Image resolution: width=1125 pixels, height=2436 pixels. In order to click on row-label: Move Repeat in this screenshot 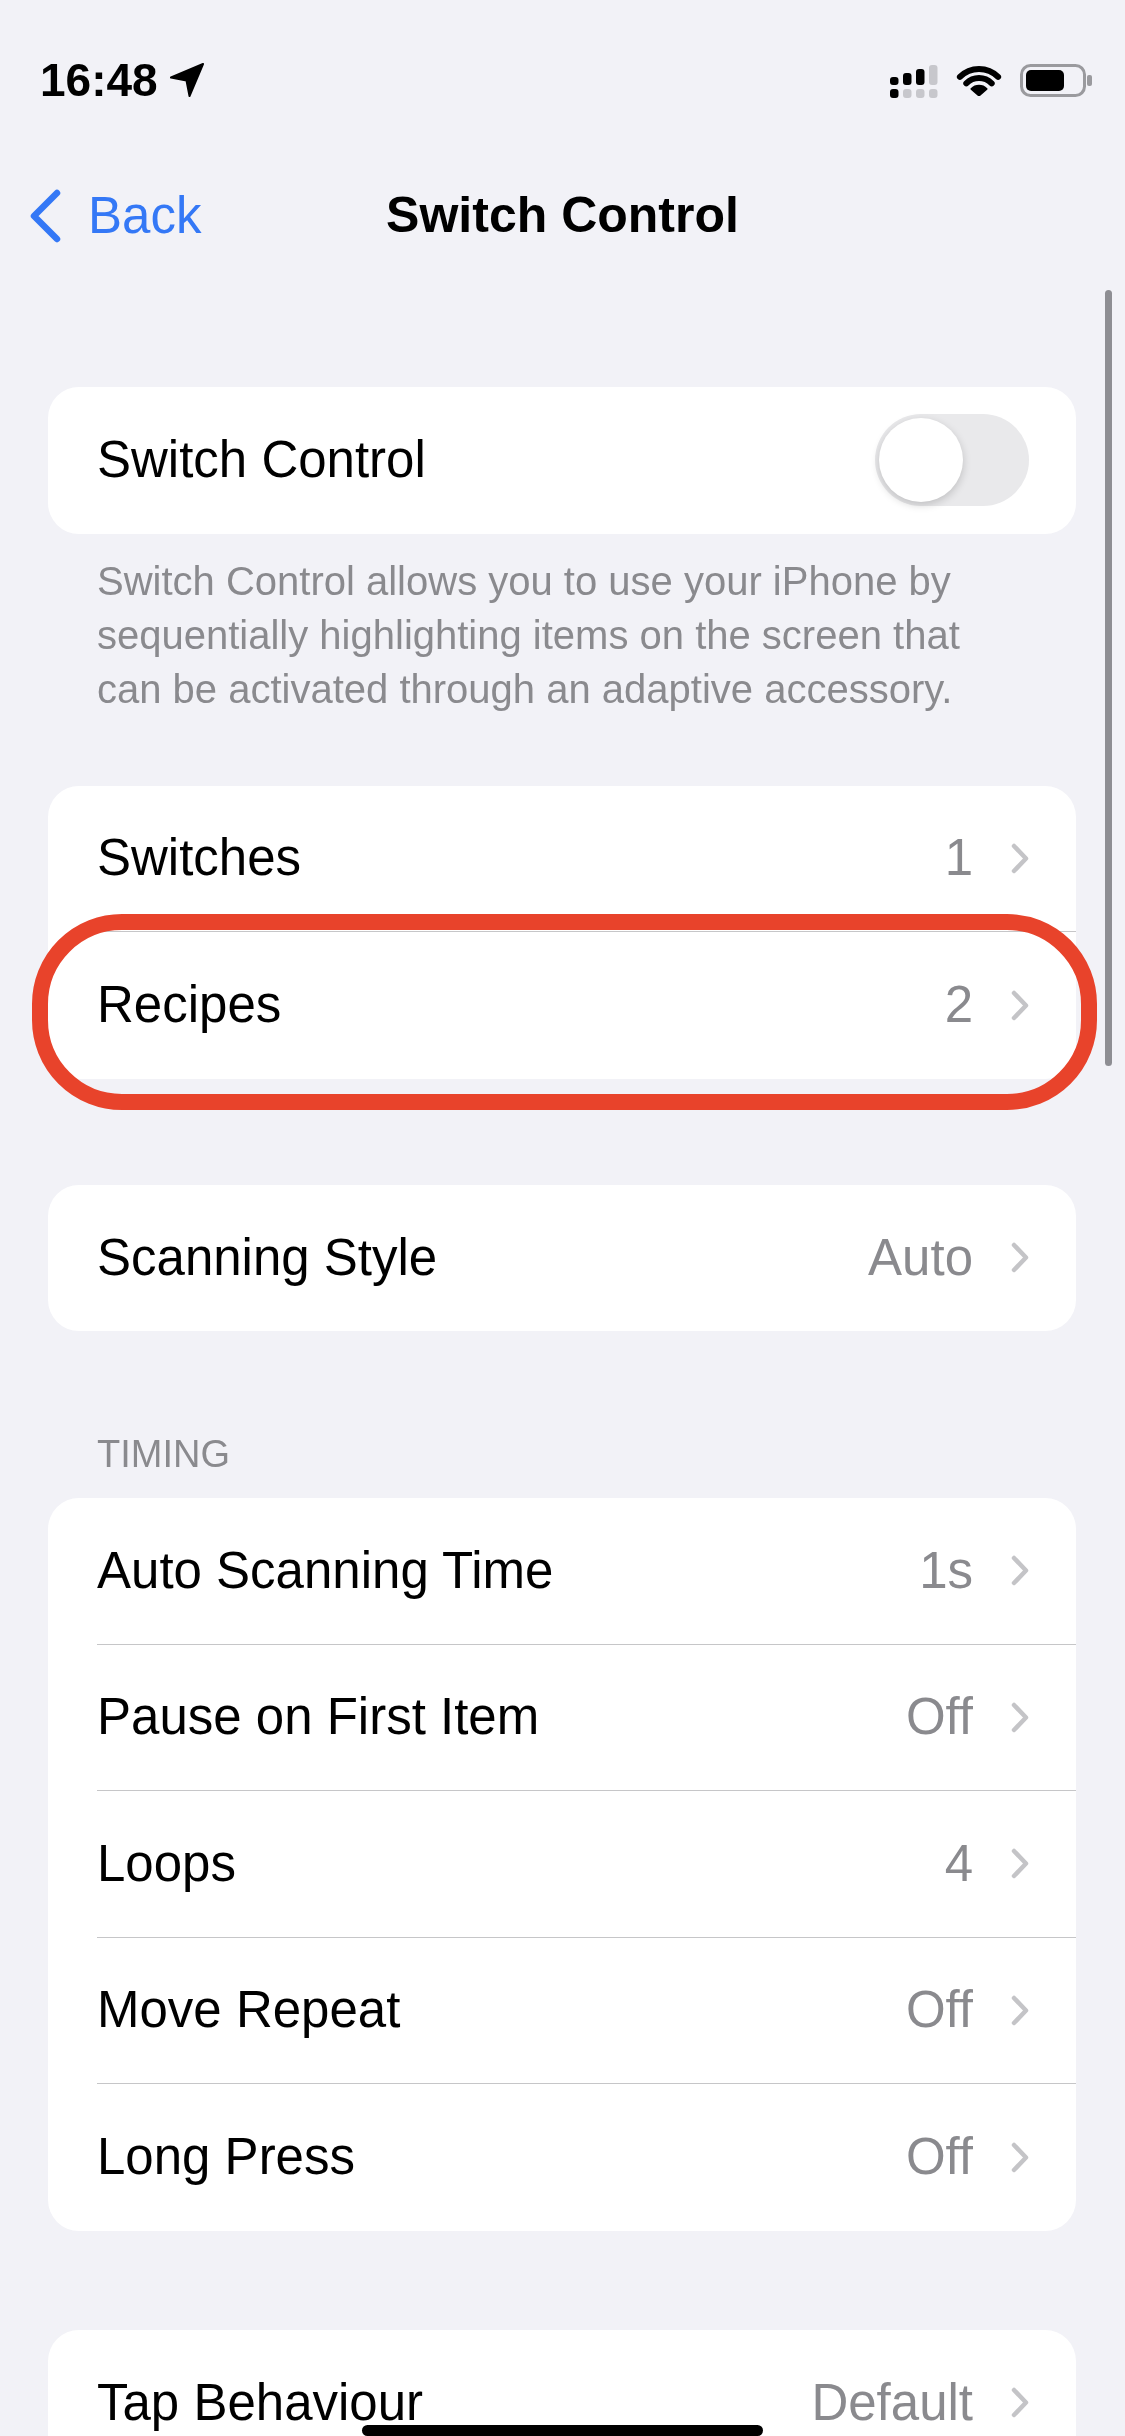, I will do `click(249, 2010)`.